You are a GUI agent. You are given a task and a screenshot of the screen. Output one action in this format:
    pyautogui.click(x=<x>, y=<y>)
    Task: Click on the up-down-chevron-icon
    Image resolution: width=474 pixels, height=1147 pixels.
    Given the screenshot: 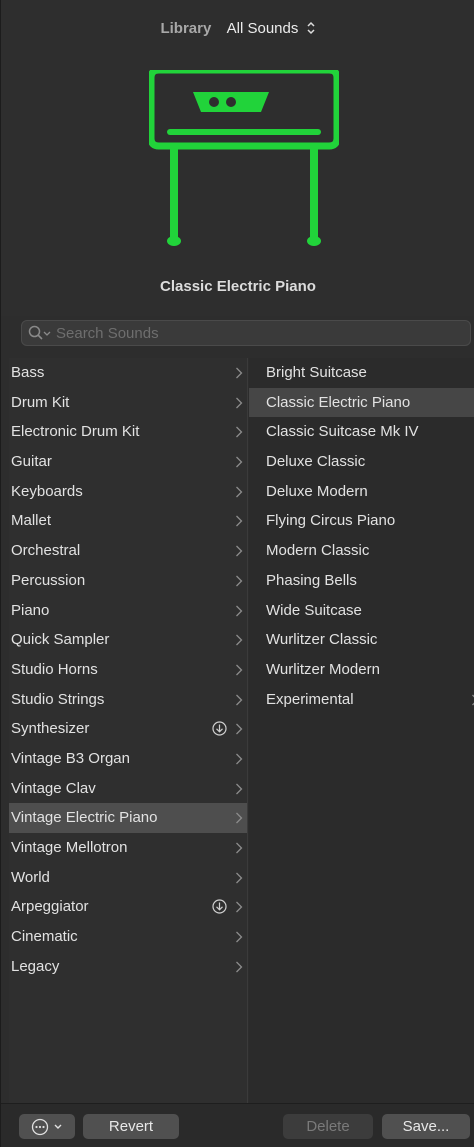 What is the action you would take?
    pyautogui.click(x=311, y=28)
    